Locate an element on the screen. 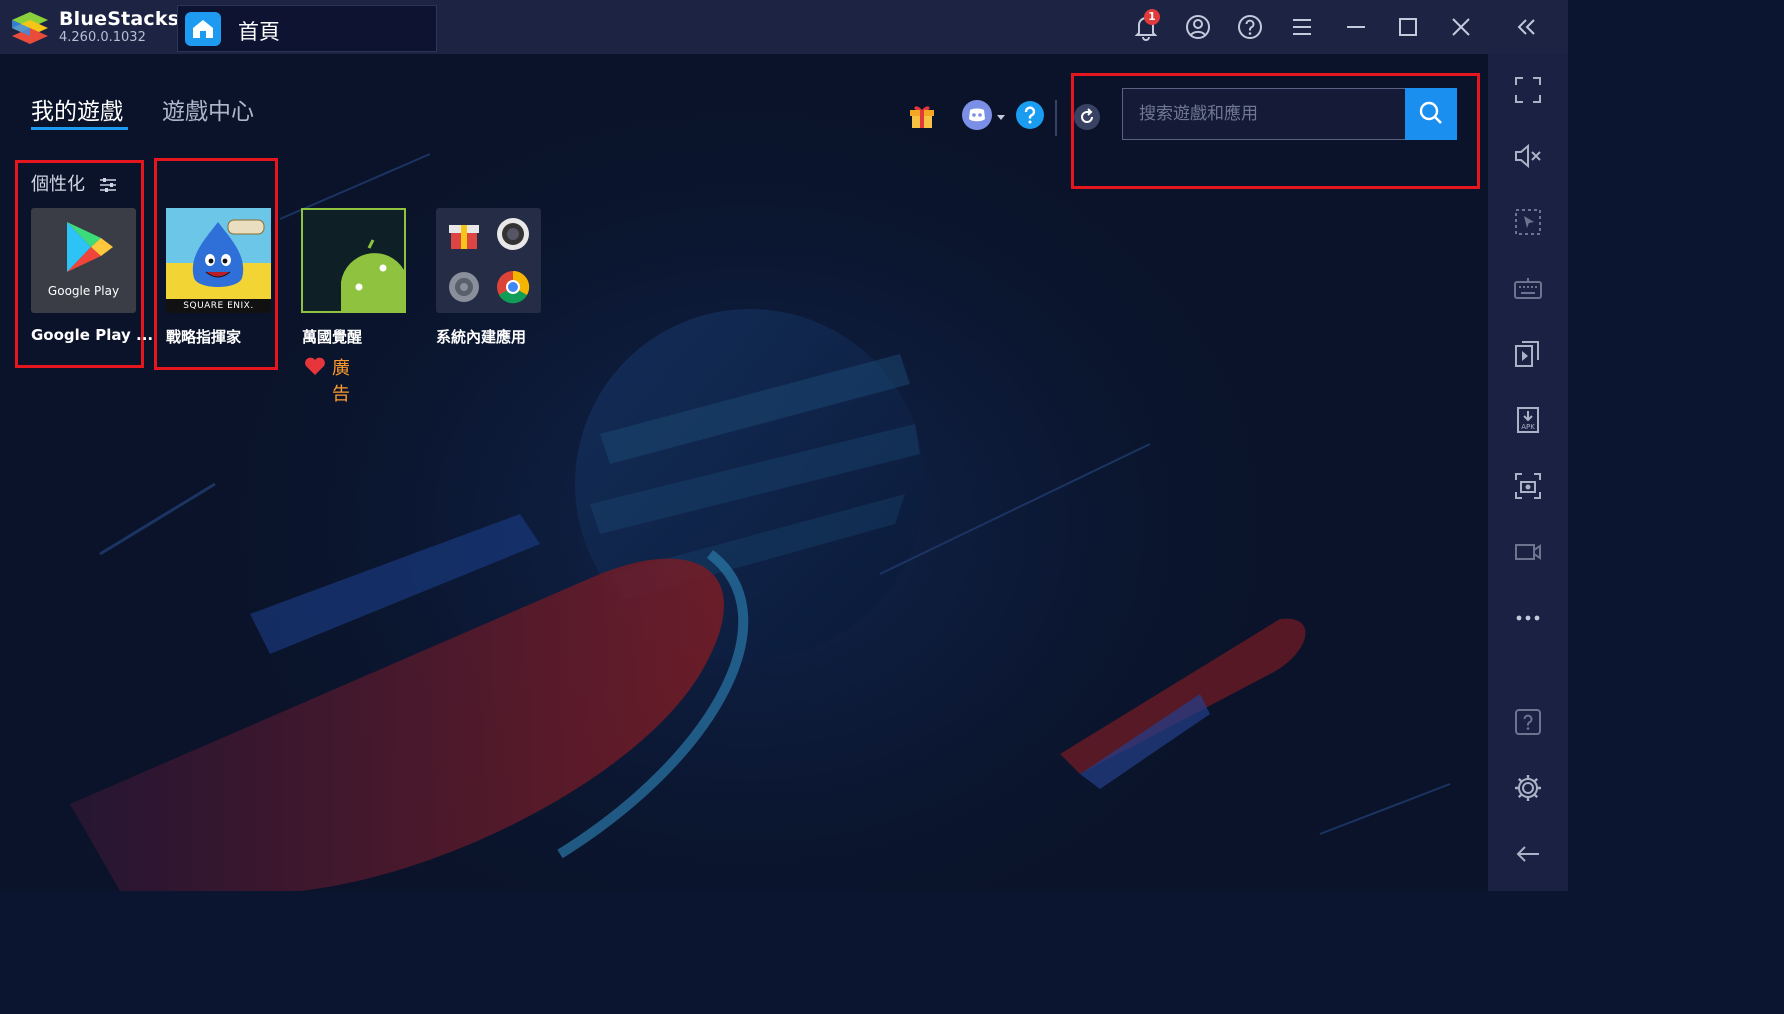  app-label-strategy-game: 戰略指揮家 is located at coordinates (204, 337).